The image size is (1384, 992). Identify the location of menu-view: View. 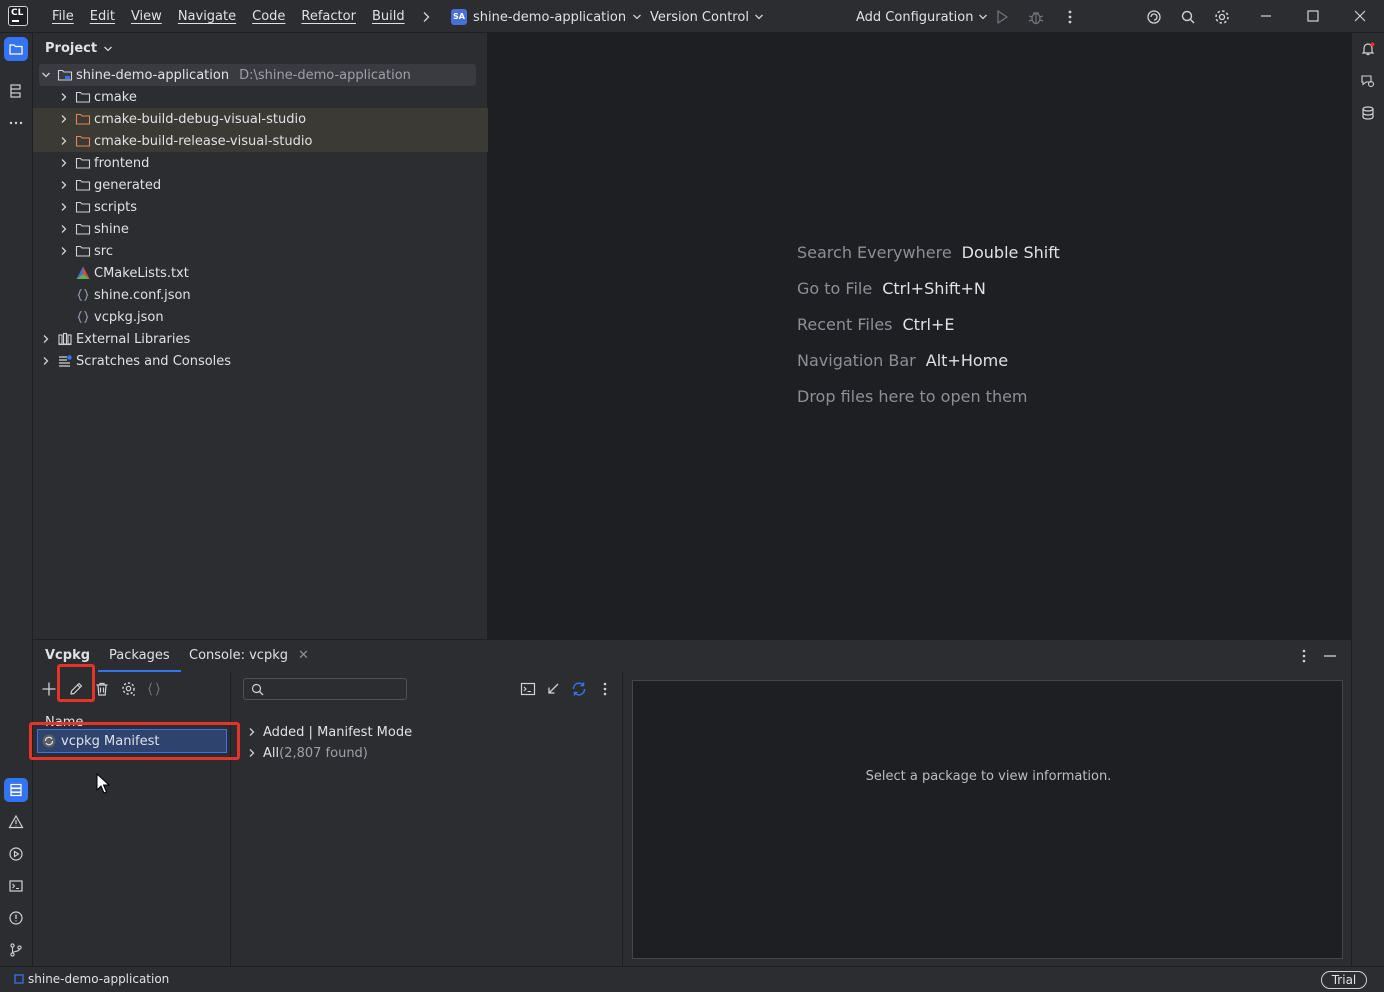
(146, 16).